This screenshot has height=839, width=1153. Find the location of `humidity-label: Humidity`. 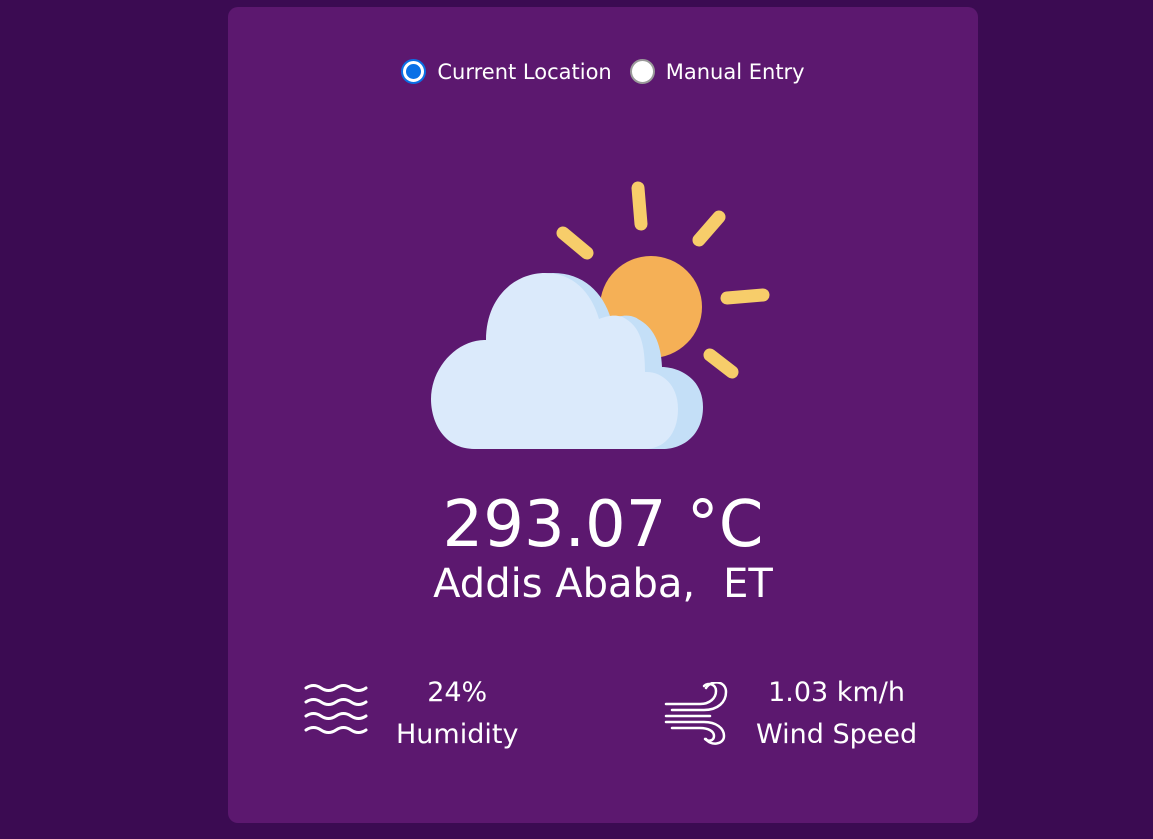

humidity-label: Humidity is located at coordinates (457, 734).